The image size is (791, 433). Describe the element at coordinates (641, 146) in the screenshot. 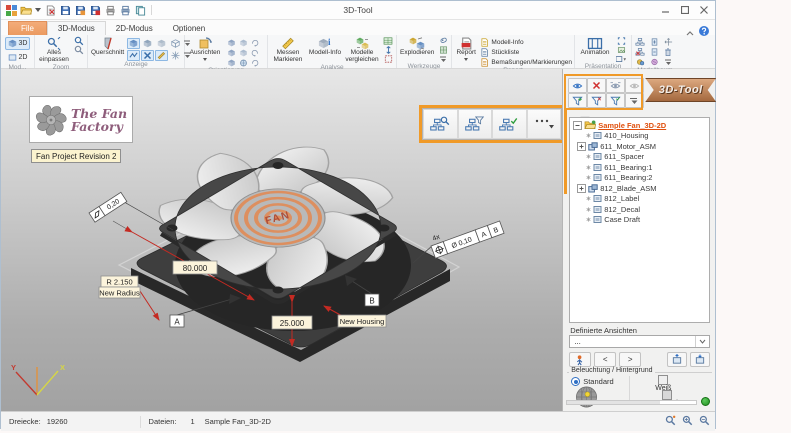

I see `tree-item-611-motor-asm: 611_Motor_ASM` at that location.